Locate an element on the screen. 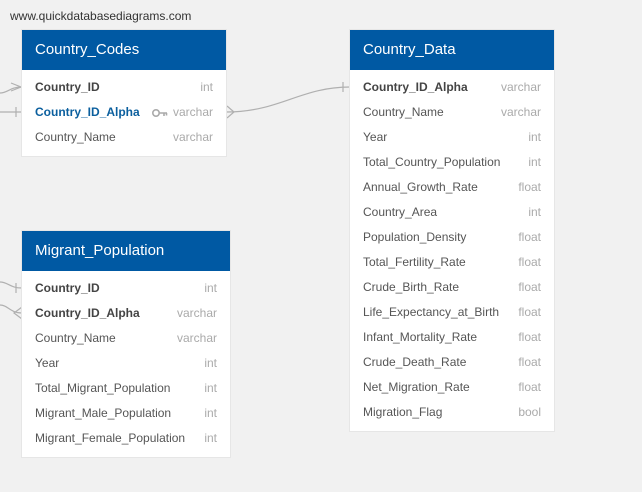  key-icon is located at coordinates (159, 112).